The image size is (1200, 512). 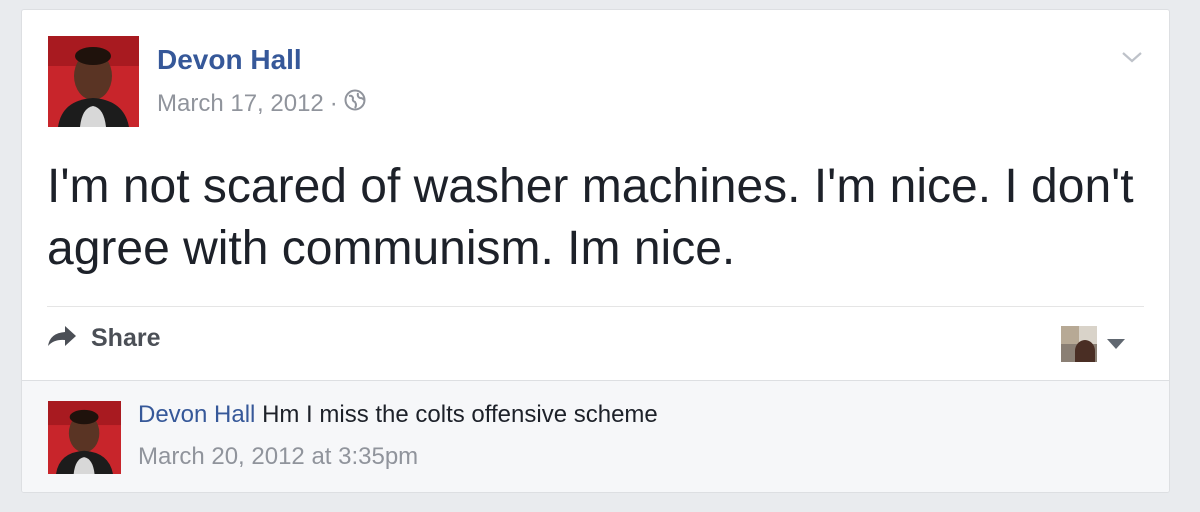 I want to click on share-button: Share, so click(x=103, y=338).